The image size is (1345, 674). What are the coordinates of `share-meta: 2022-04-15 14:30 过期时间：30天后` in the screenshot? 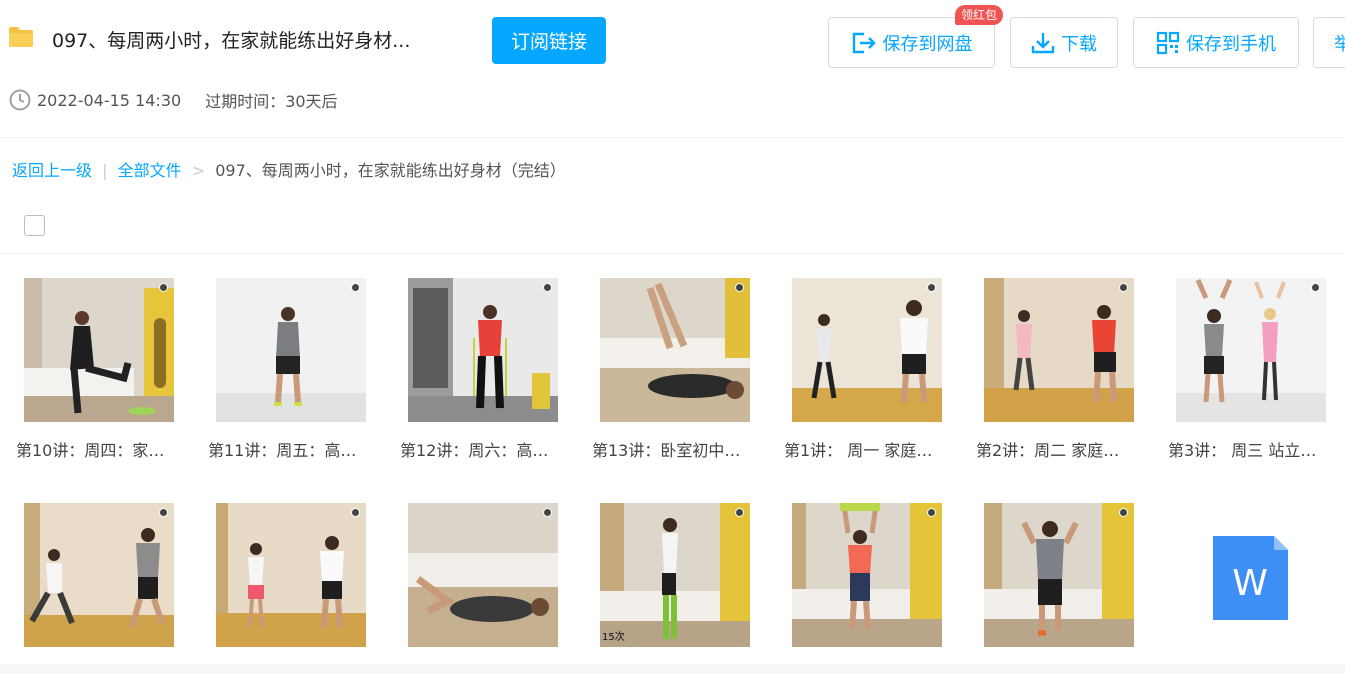 It's located at (173, 100).